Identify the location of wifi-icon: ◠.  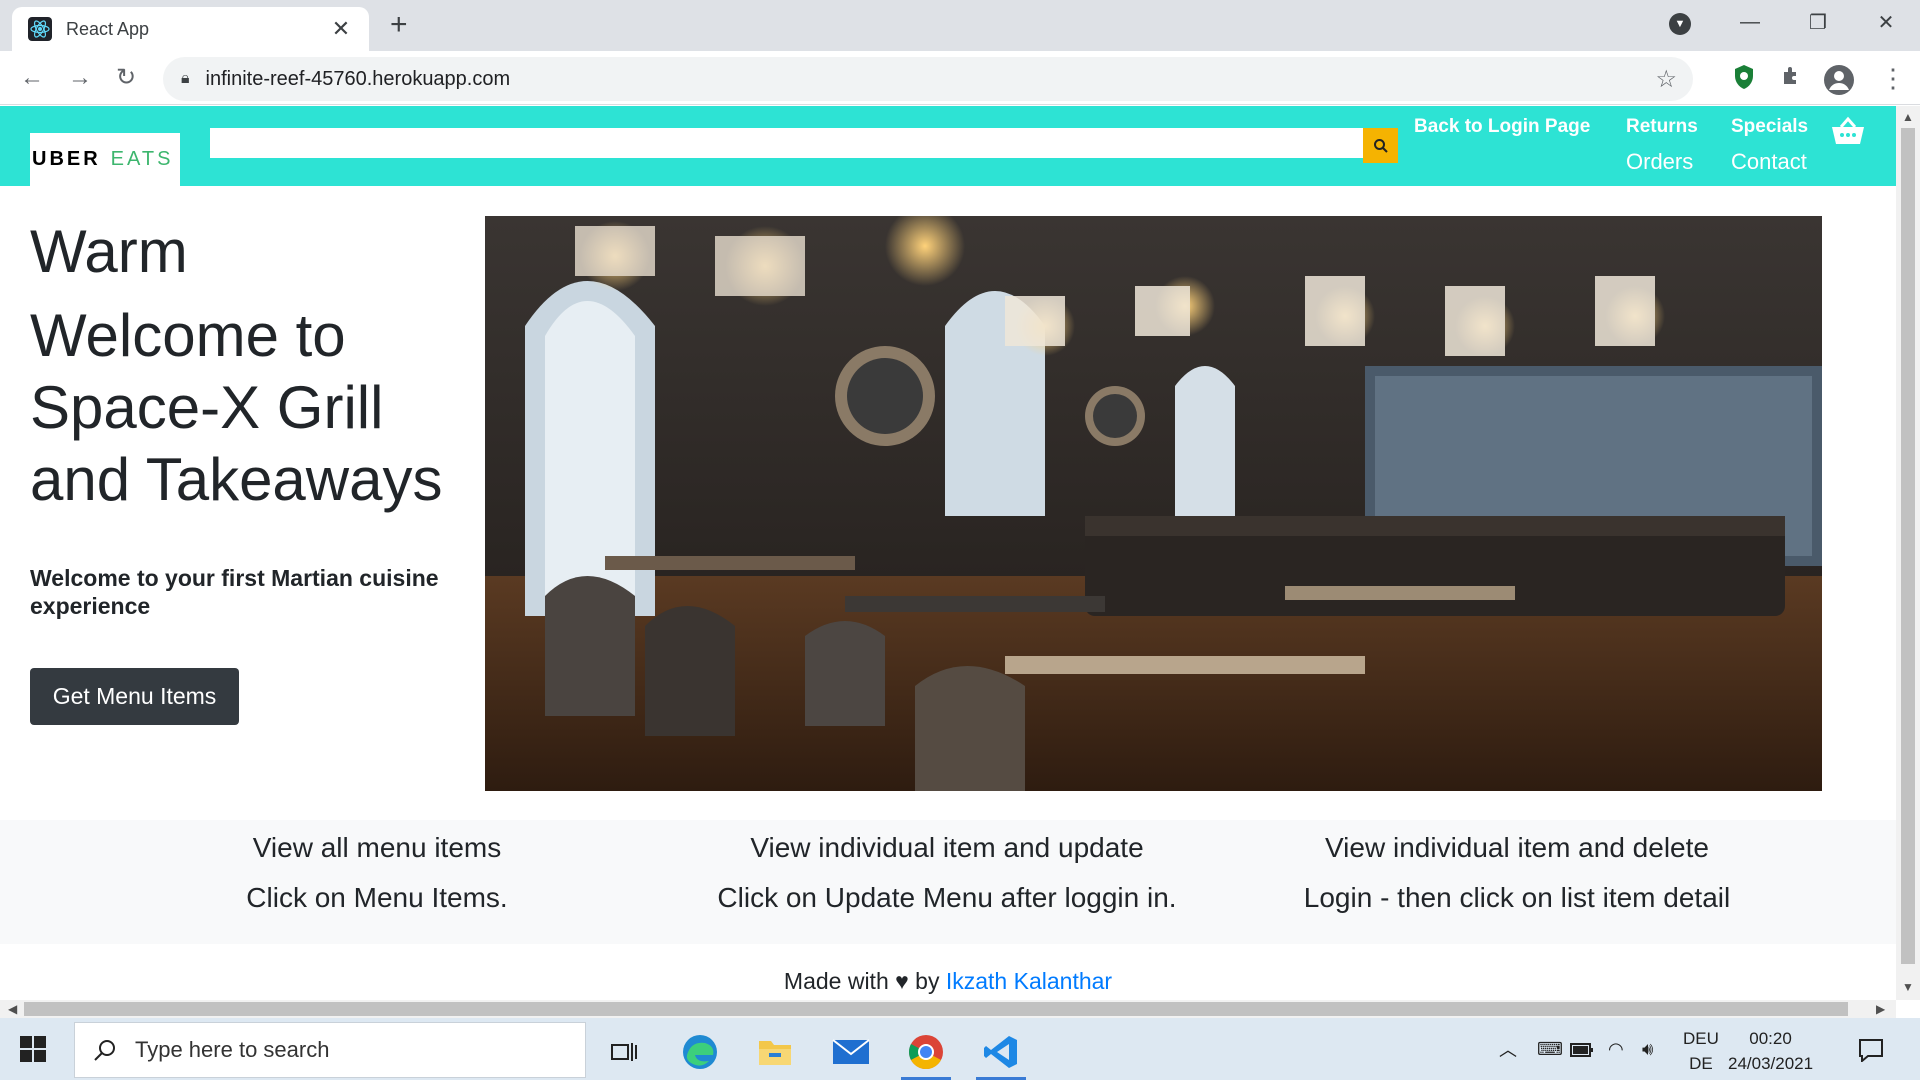
(1616, 1049).